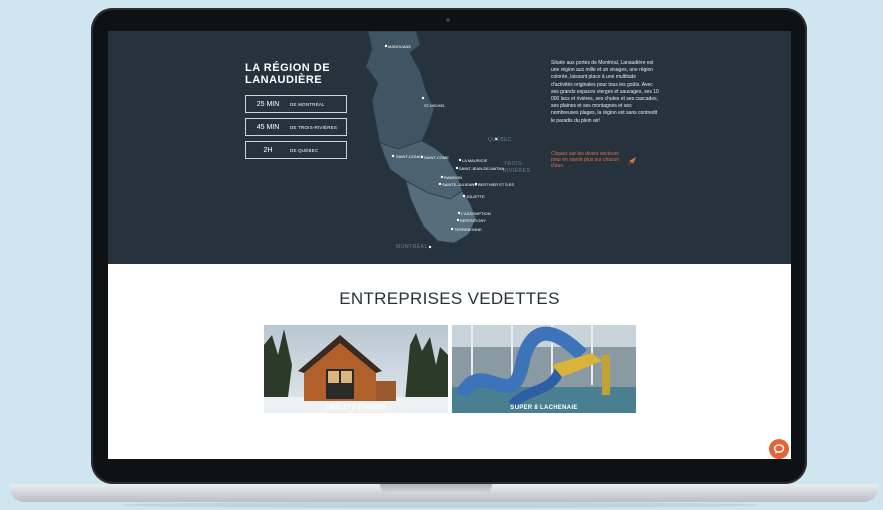 This screenshot has width=883, height=510. I want to click on region-title: LA RÉGION DE LANAUDIÈRE, so click(310, 74).